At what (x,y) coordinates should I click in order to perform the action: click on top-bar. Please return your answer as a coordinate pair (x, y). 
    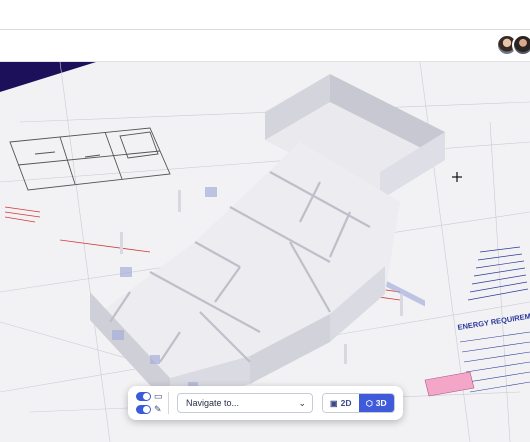
    Looking at the image, I should click on (265, 15).